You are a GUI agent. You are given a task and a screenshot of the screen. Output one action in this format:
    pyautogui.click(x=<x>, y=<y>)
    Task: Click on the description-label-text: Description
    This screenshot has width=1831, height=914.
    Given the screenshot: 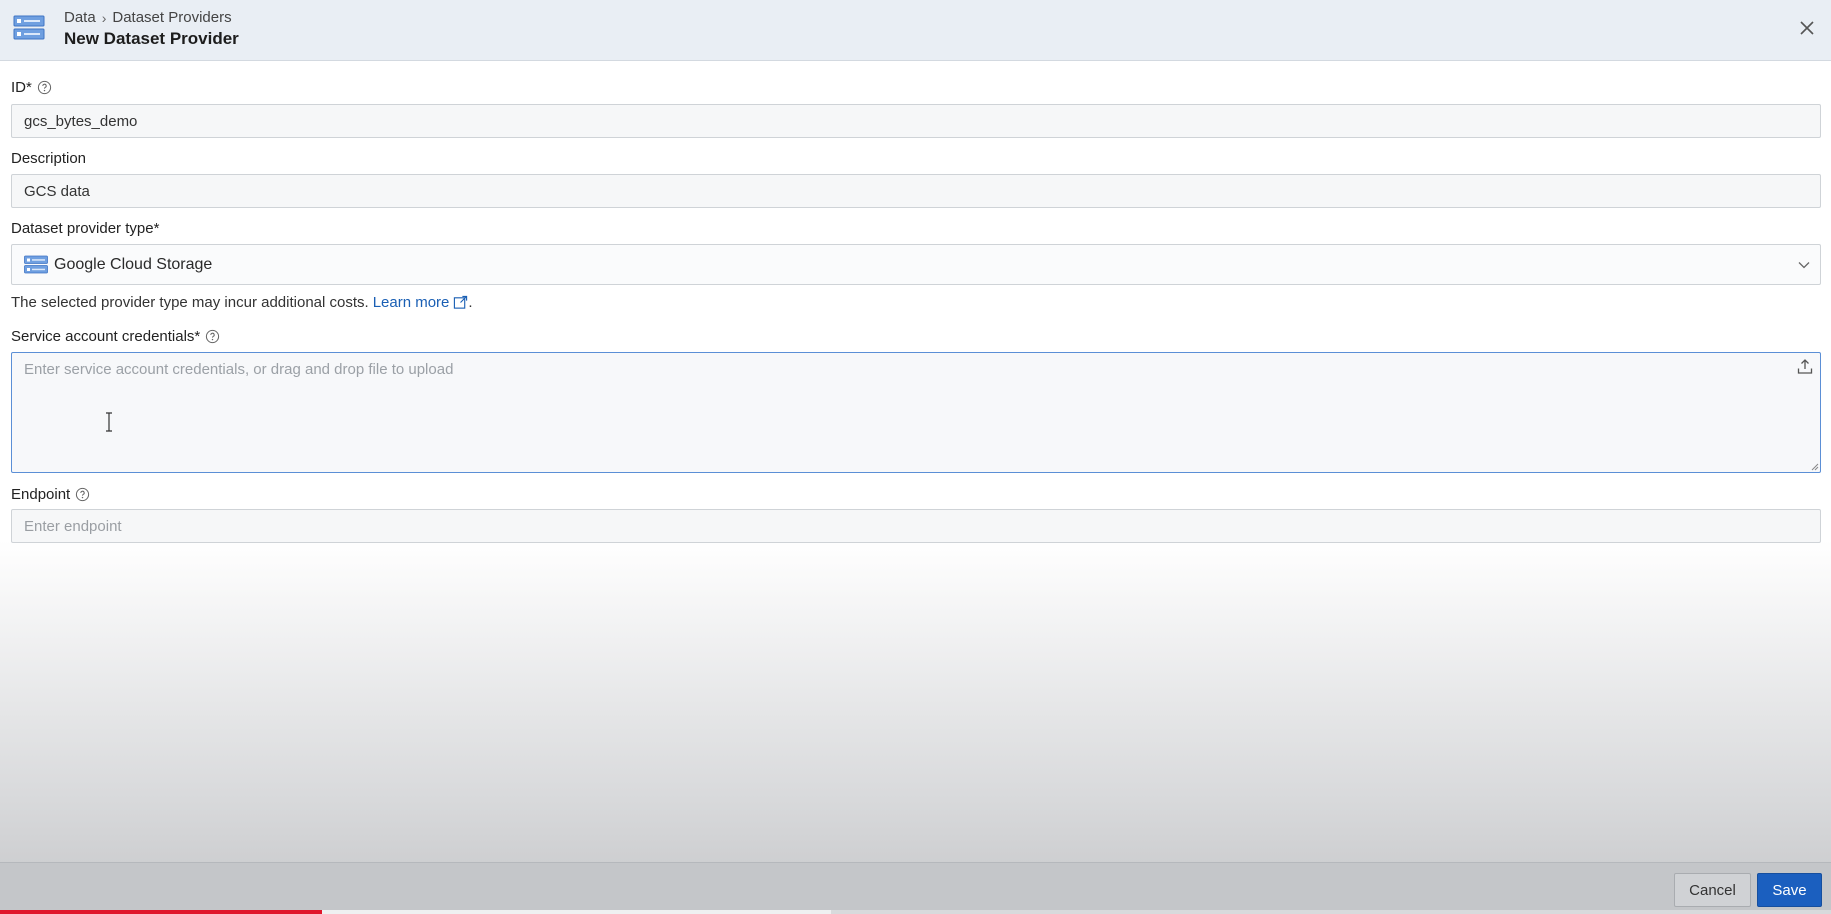 What is the action you would take?
    pyautogui.click(x=49, y=158)
    